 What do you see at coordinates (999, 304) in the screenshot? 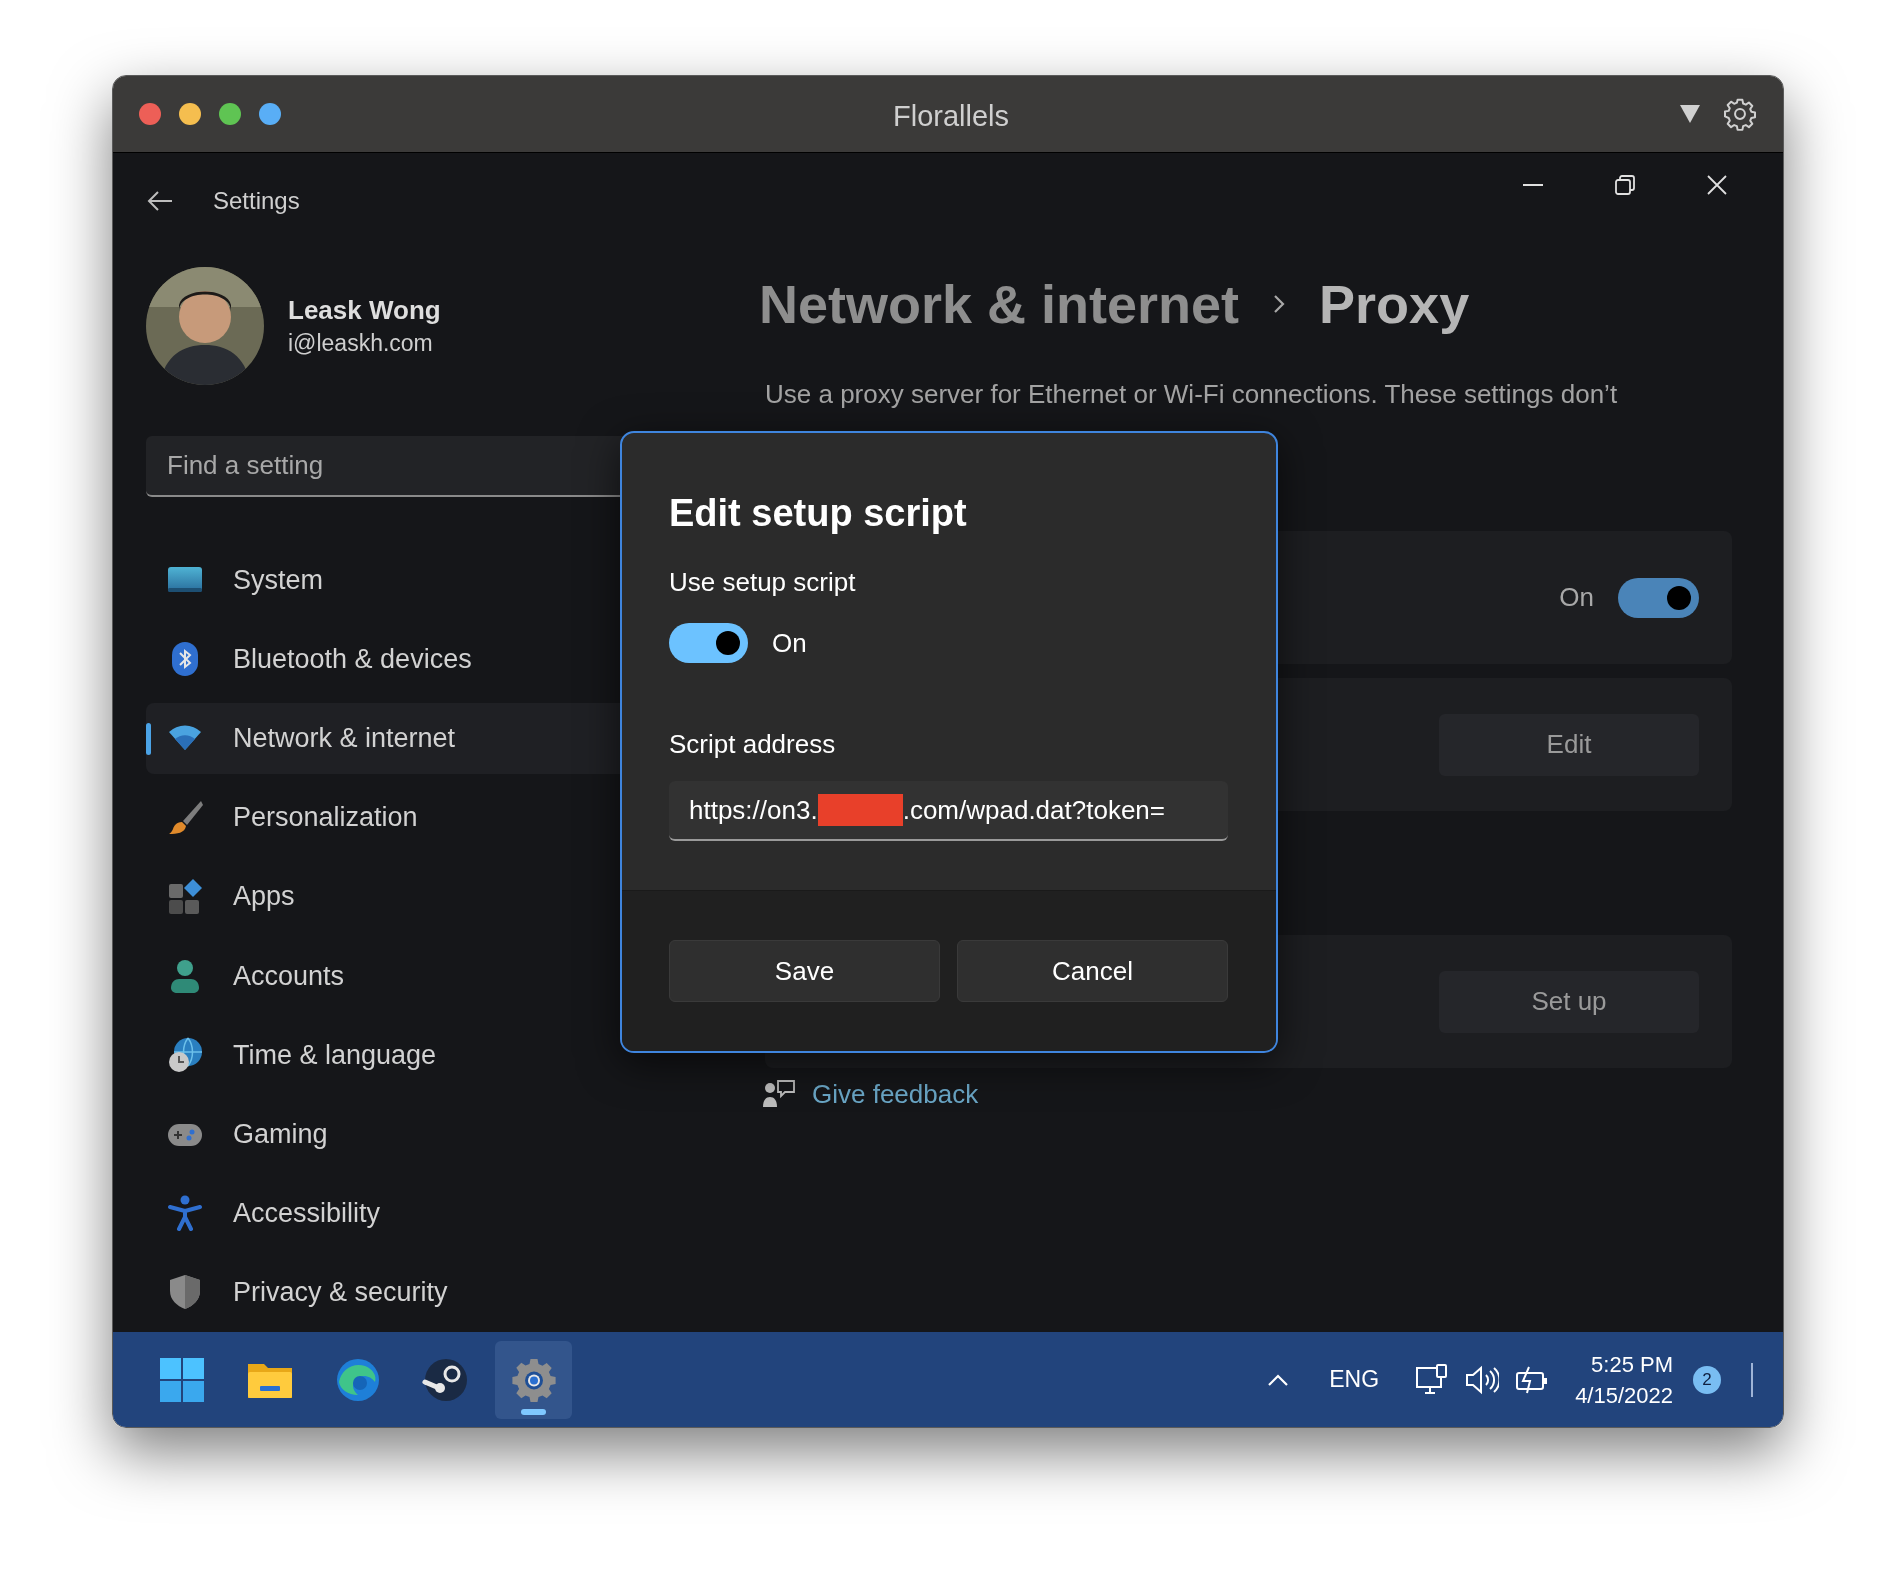
I see `breadcrumb-link: Network & internet` at bounding box center [999, 304].